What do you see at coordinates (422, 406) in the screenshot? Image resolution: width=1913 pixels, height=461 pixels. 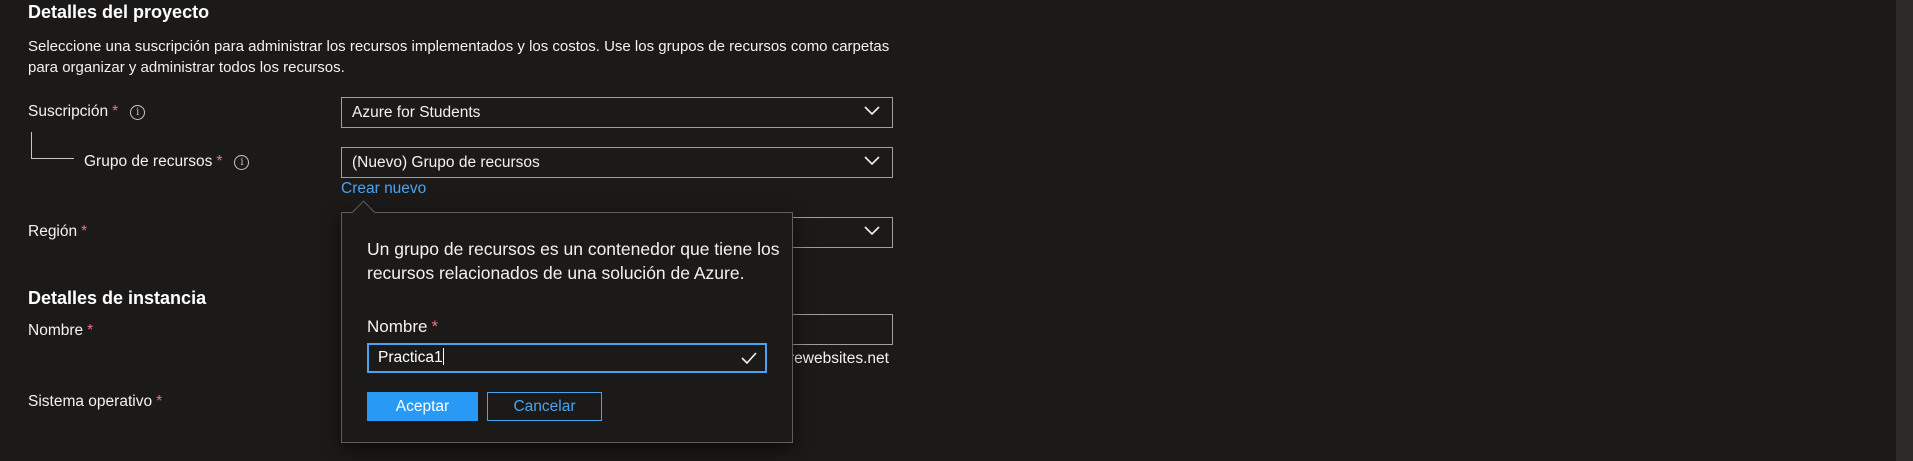 I see `accept-button: Aceptar` at bounding box center [422, 406].